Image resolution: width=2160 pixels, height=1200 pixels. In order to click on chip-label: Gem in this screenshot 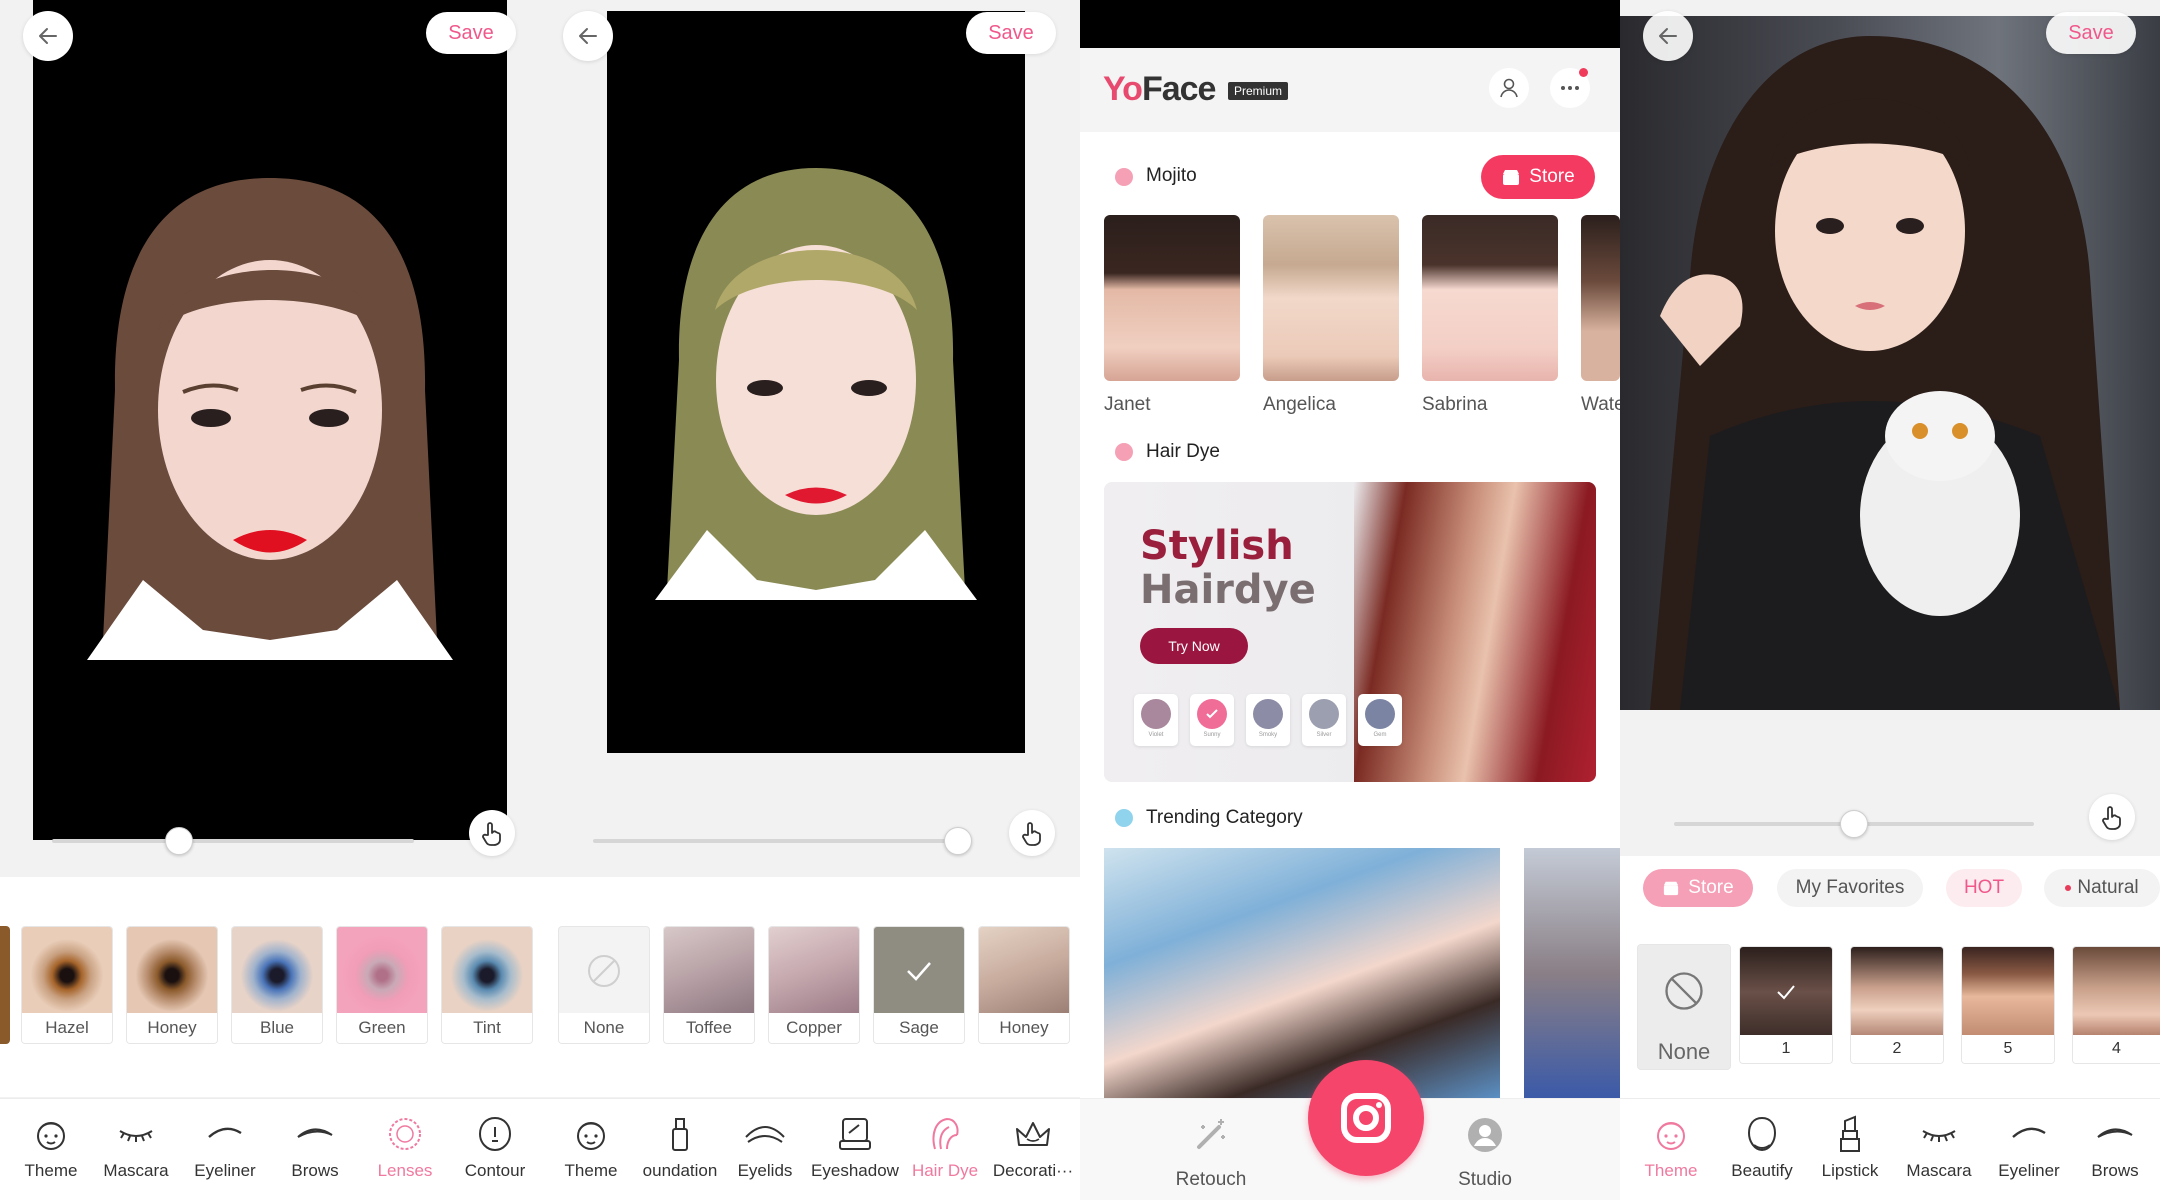, I will do `click(1380, 735)`.